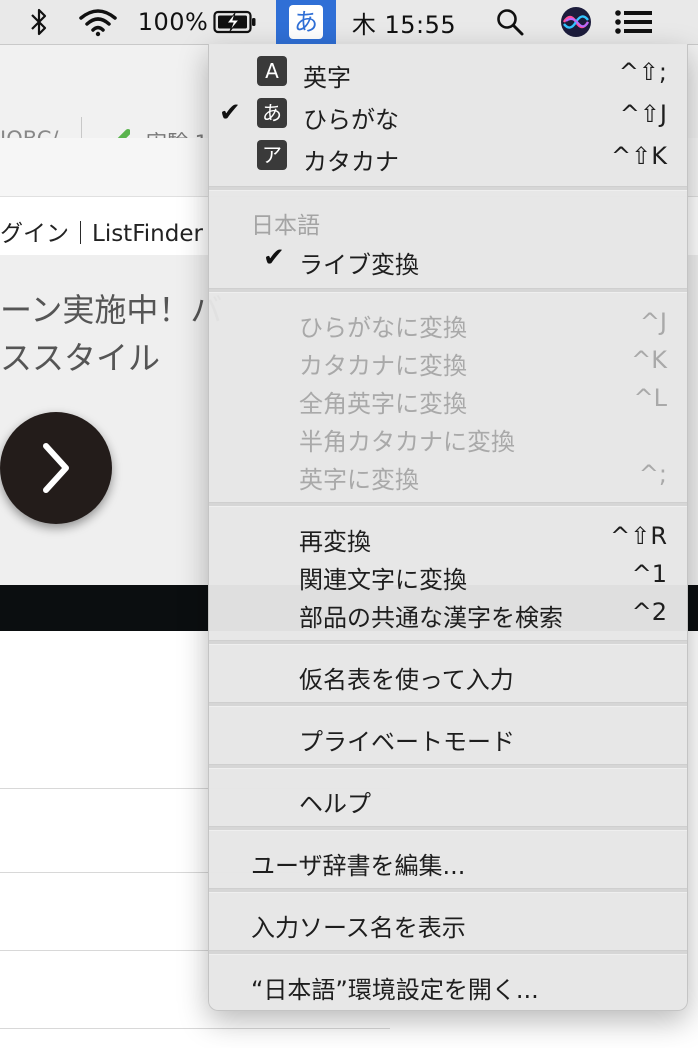  I want to click on menu-item-convert-hiragana: ひらがなに変換 ^J, so click(483, 325).